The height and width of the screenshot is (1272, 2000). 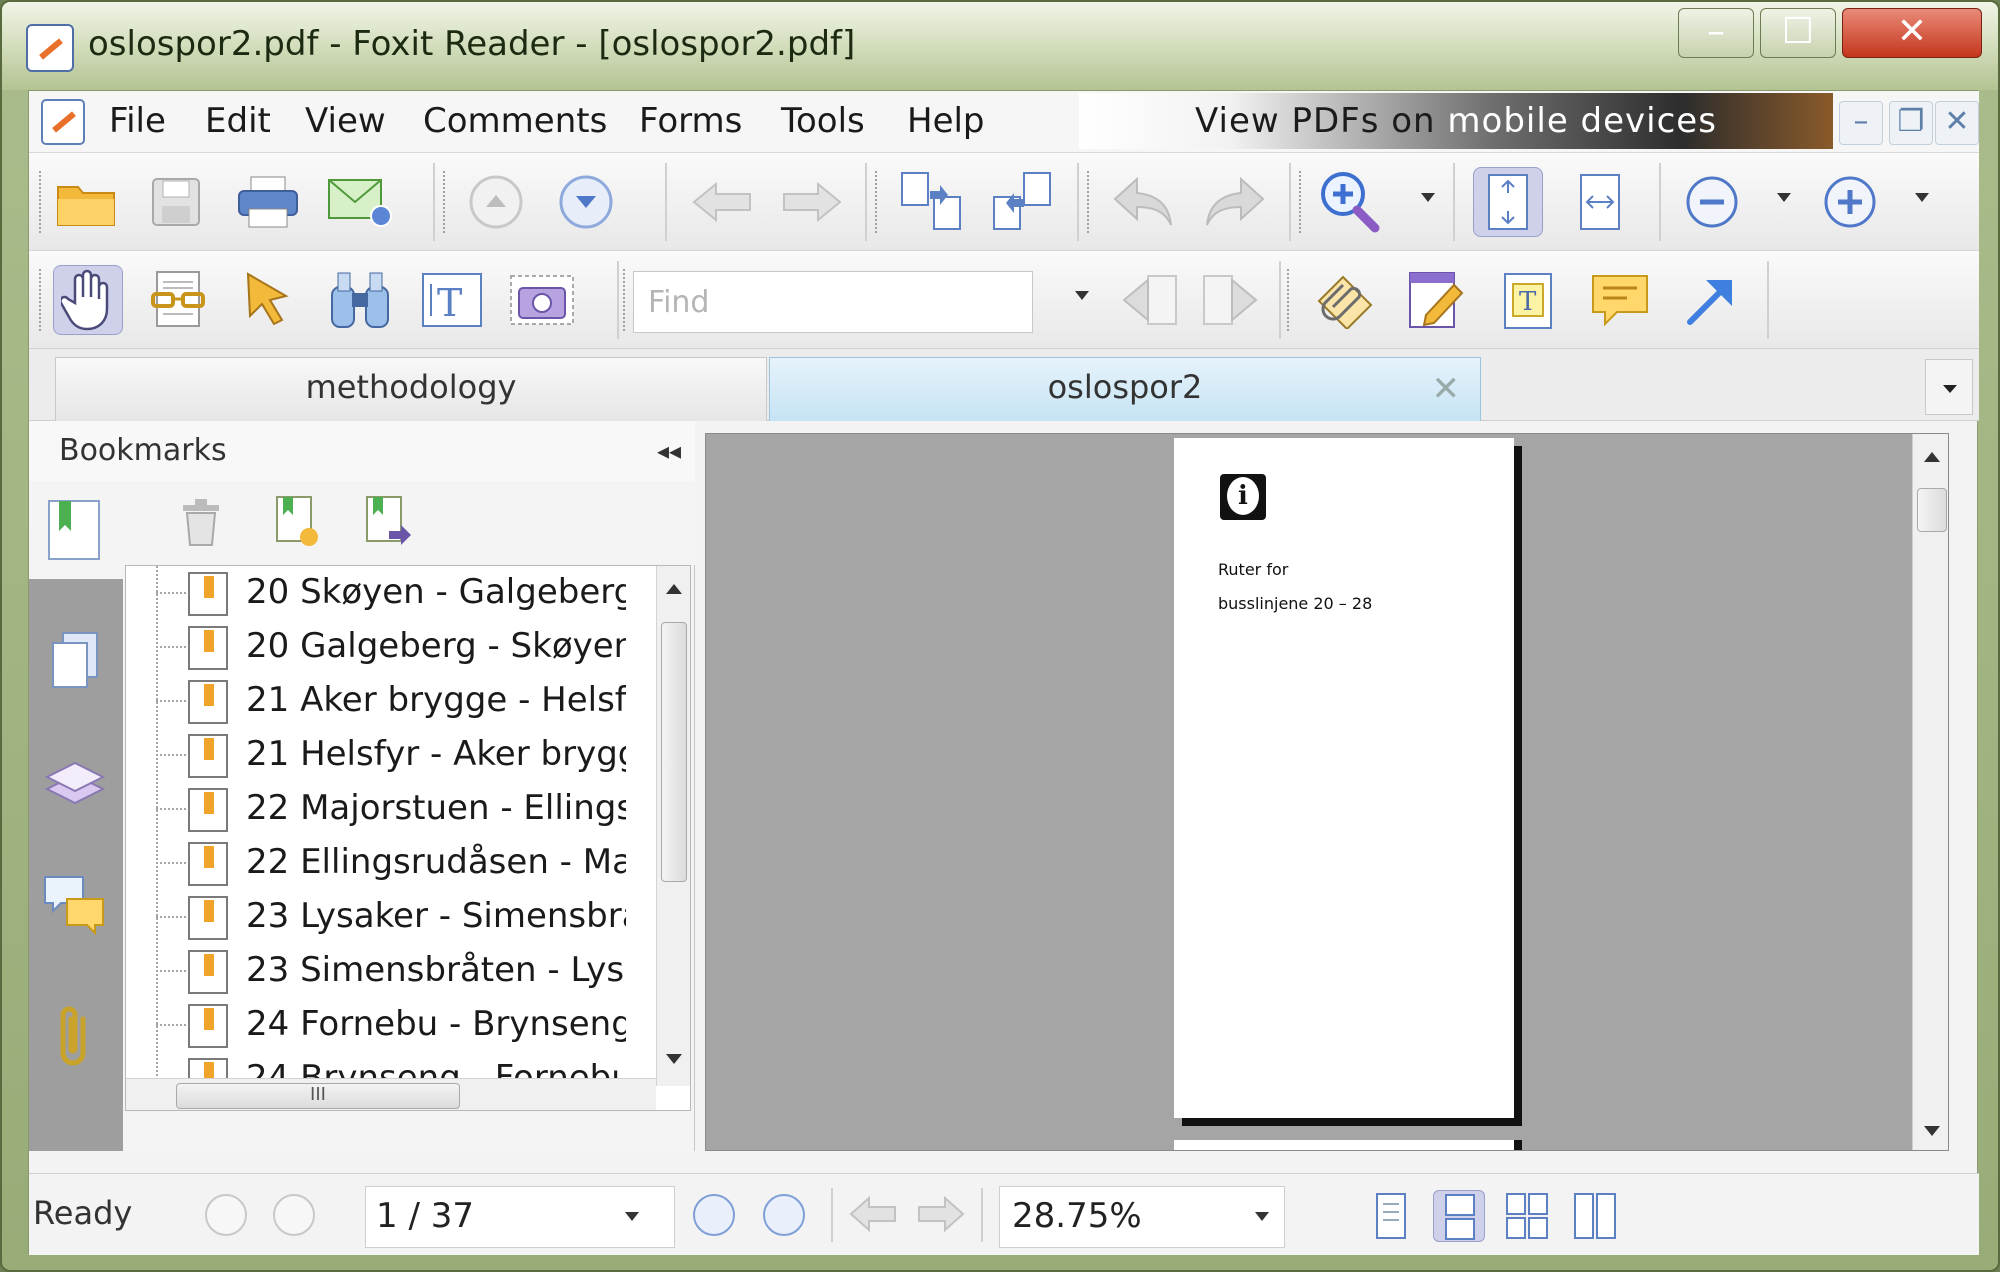 I want to click on zoom-out-dropdown, so click(x=1784, y=197).